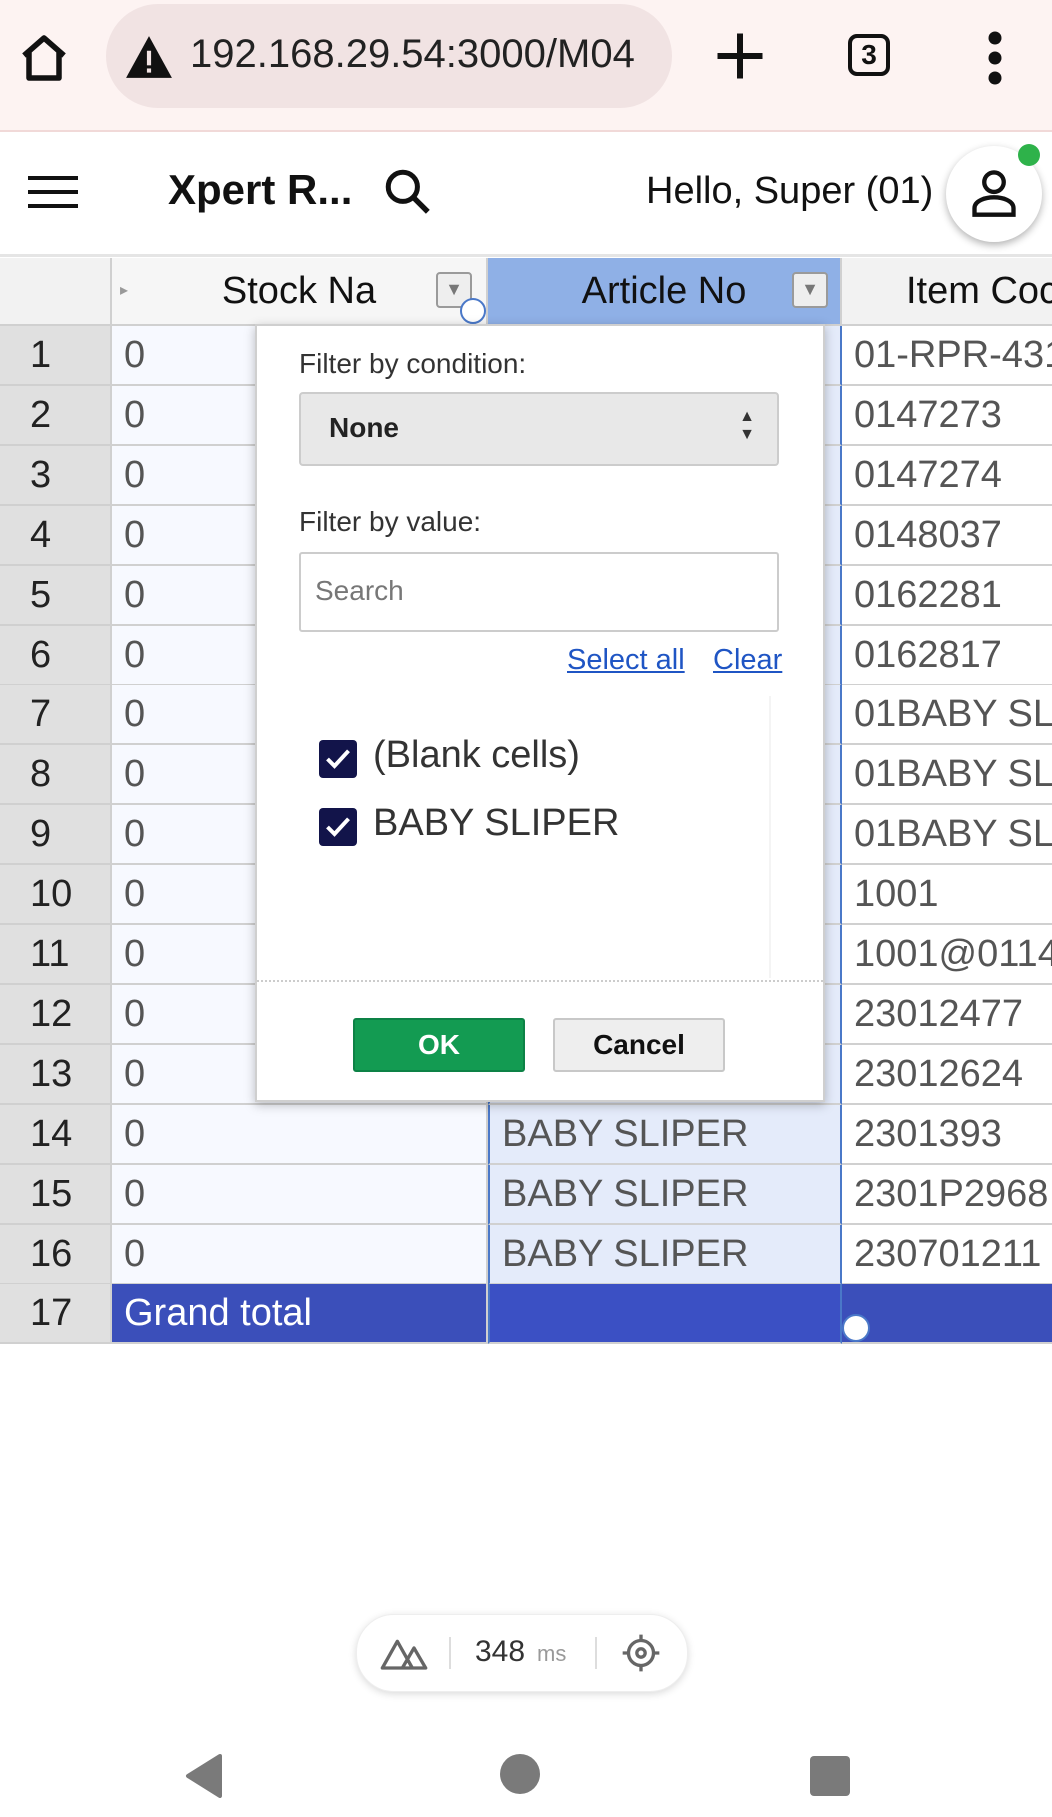 The height and width of the screenshot is (1817, 1052). Describe the element at coordinates (520, 1774) in the screenshot. I see `home-nav-icon` at that location.